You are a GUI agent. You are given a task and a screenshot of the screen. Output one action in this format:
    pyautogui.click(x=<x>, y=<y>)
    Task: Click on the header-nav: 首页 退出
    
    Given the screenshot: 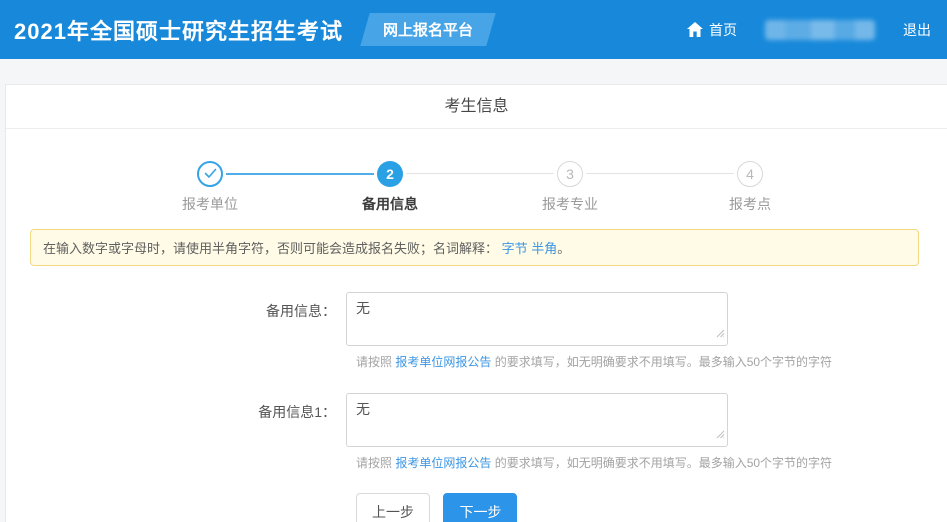 What is the action you would take?
    pyautogui.click(x=809, y=29)
    